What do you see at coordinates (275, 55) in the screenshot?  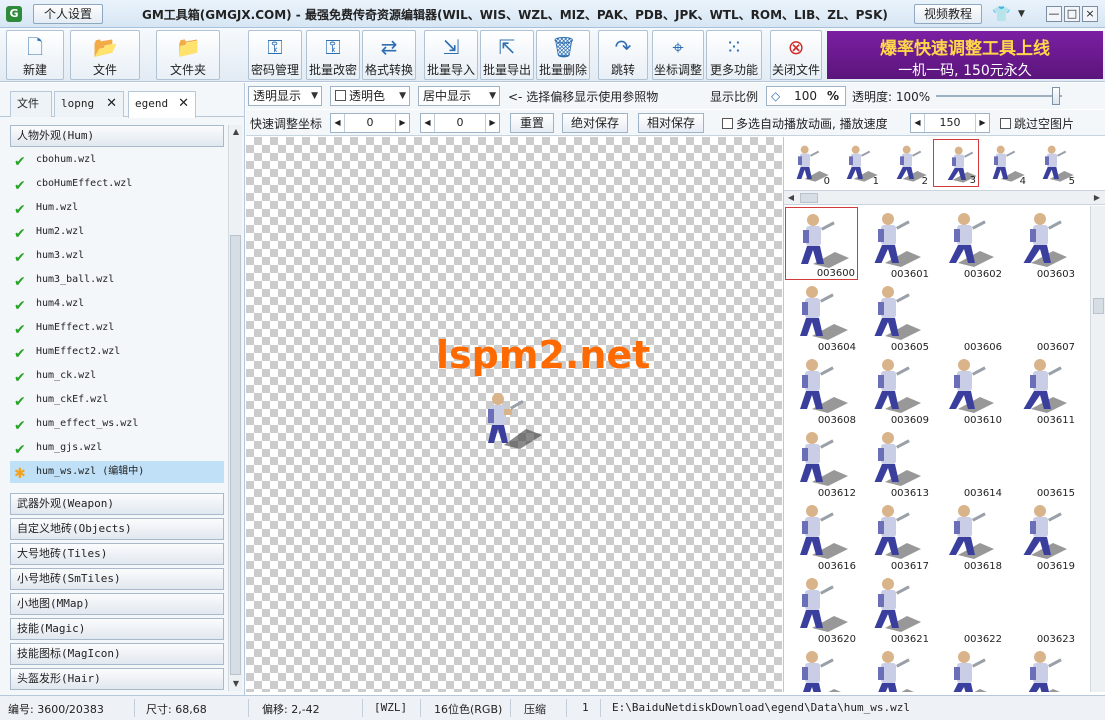 I see `password-manage-button: ⚿ 密码管理` at bounding box center [275, 55].